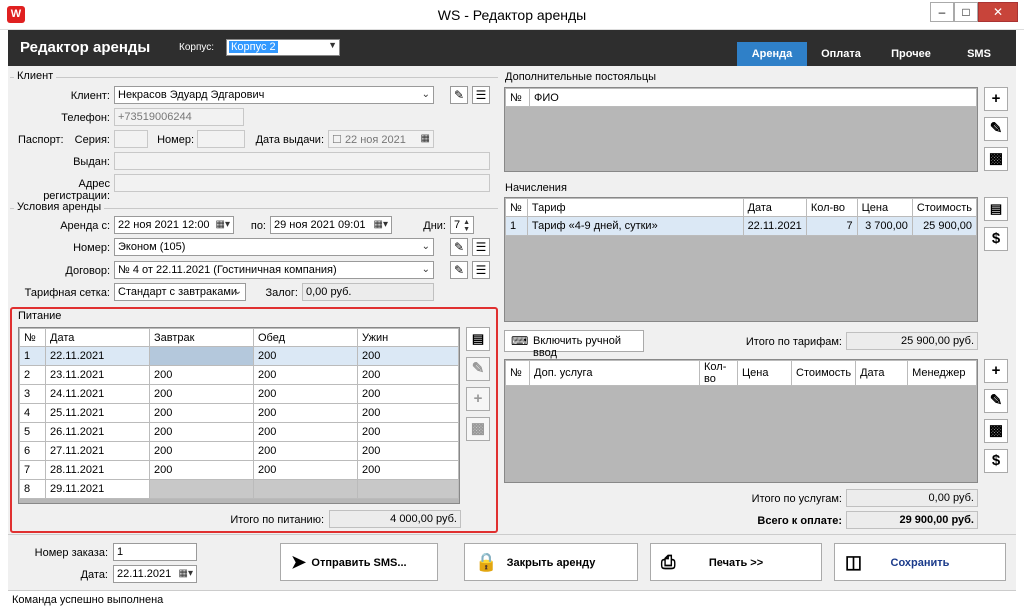  Describe the element at coordinates (131, 139) in the screenshot. I see `series-field` at that location.